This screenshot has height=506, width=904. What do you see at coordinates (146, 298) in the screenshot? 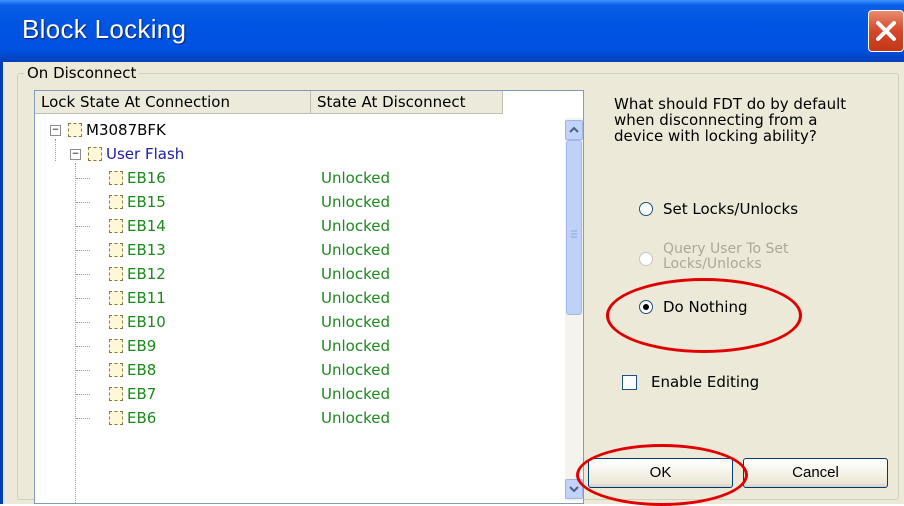
I see `block-name: EB11` at bounding box center [146, 298].